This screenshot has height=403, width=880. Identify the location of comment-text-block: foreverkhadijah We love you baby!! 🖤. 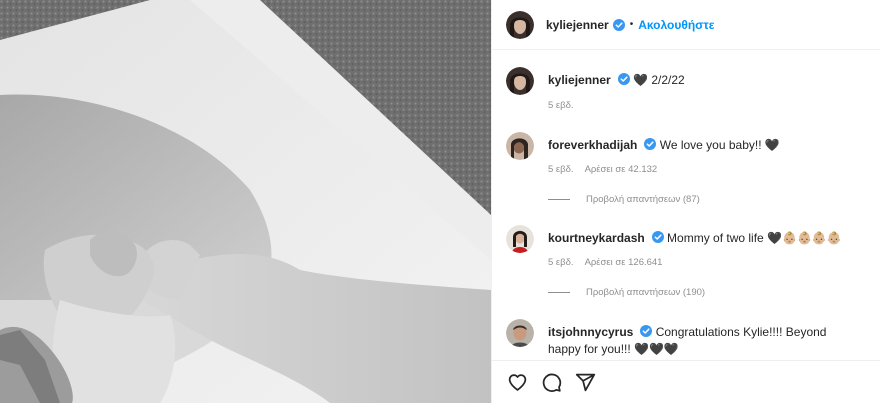
(664, 146).